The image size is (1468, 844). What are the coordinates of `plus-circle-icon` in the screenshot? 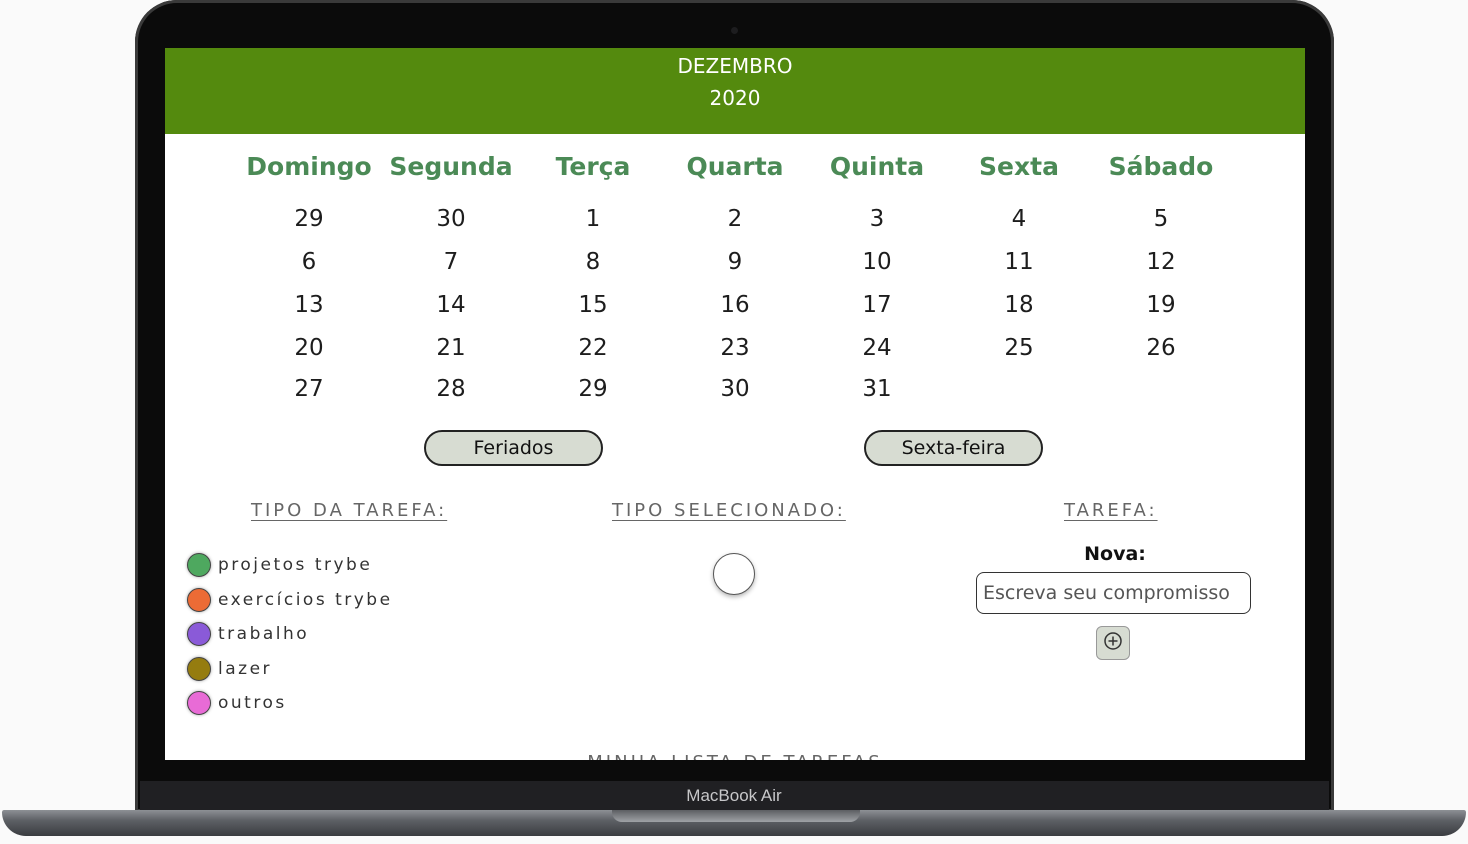 It's located at (1113, 643).